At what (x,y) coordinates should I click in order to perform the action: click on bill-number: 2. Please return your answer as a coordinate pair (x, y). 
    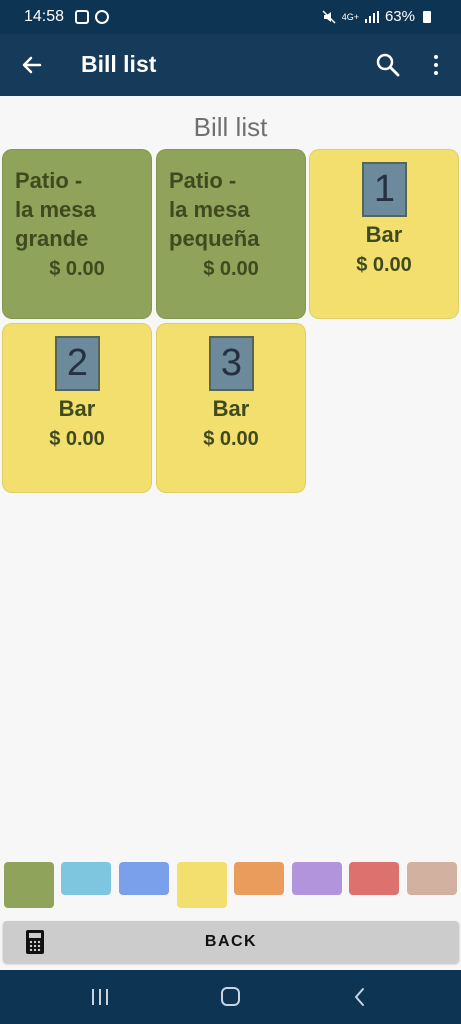
    Looking at the image, I should click on (77, 363).